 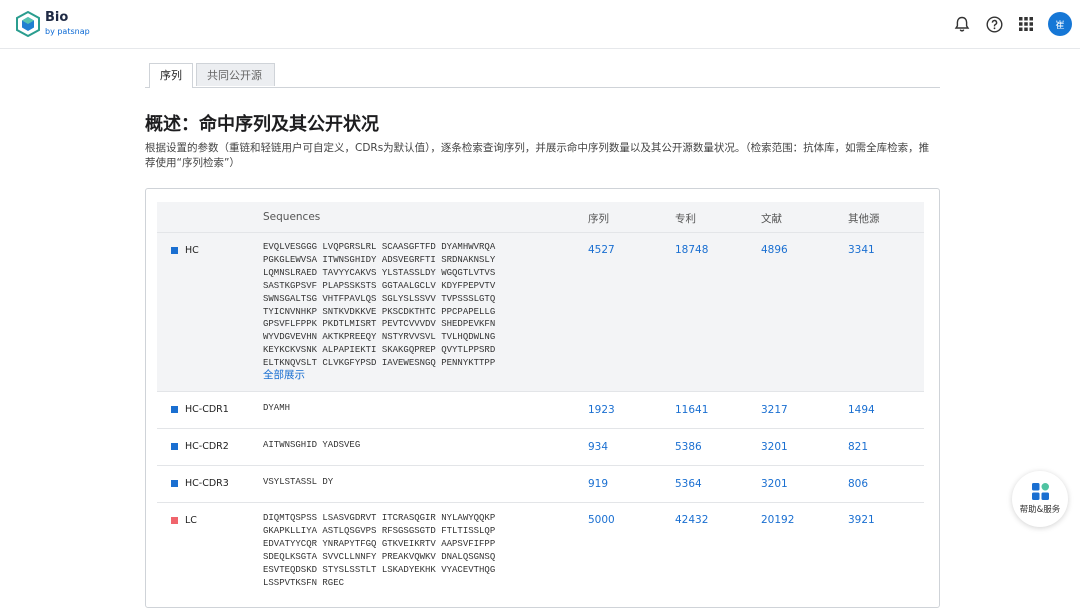 What do you see at coordinates (777, 520) in the screenshot?
I see `literature-lc: 20192` at bounding box center [777, 520].